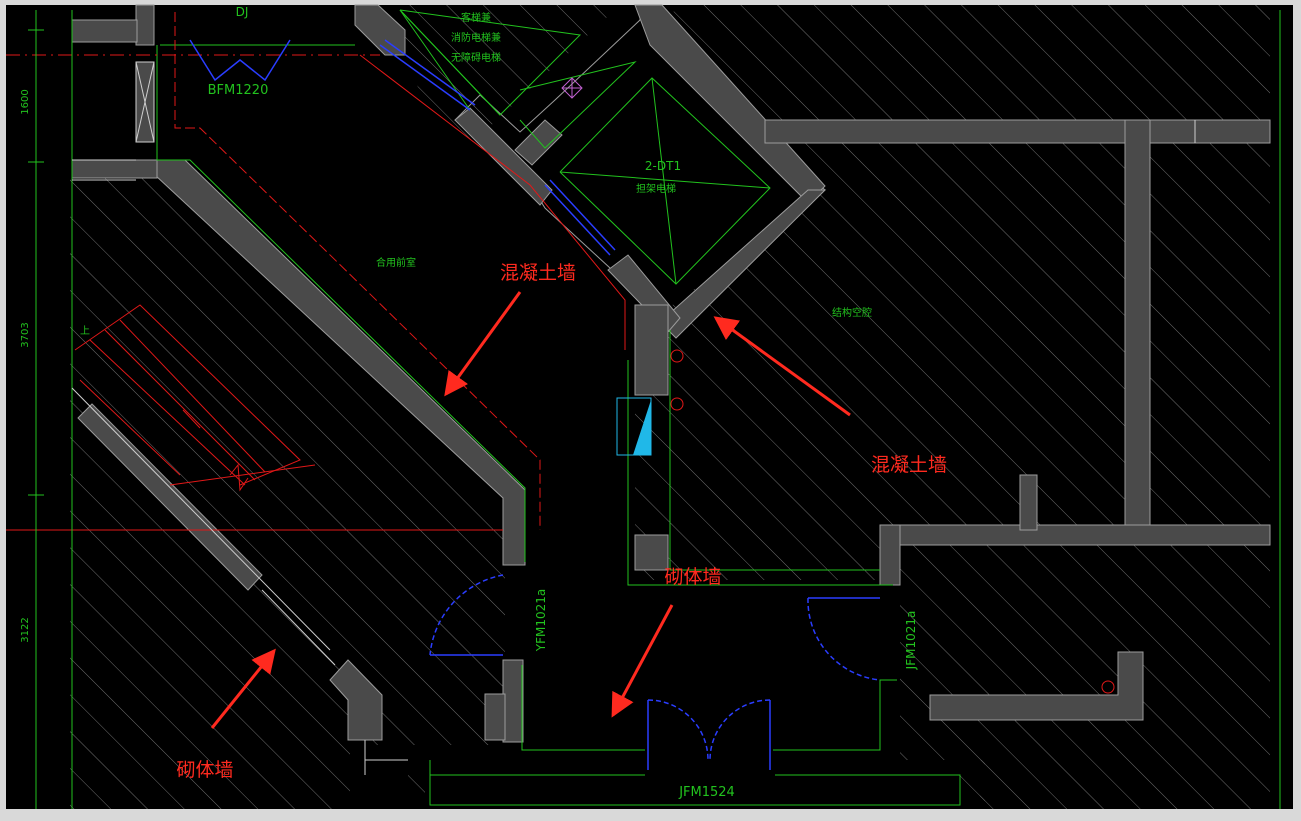 This screenshot has width=1301, height=821. Describe the element at coordinates (85, 331) in the screenshot. I see `label-up: 上` at that location.